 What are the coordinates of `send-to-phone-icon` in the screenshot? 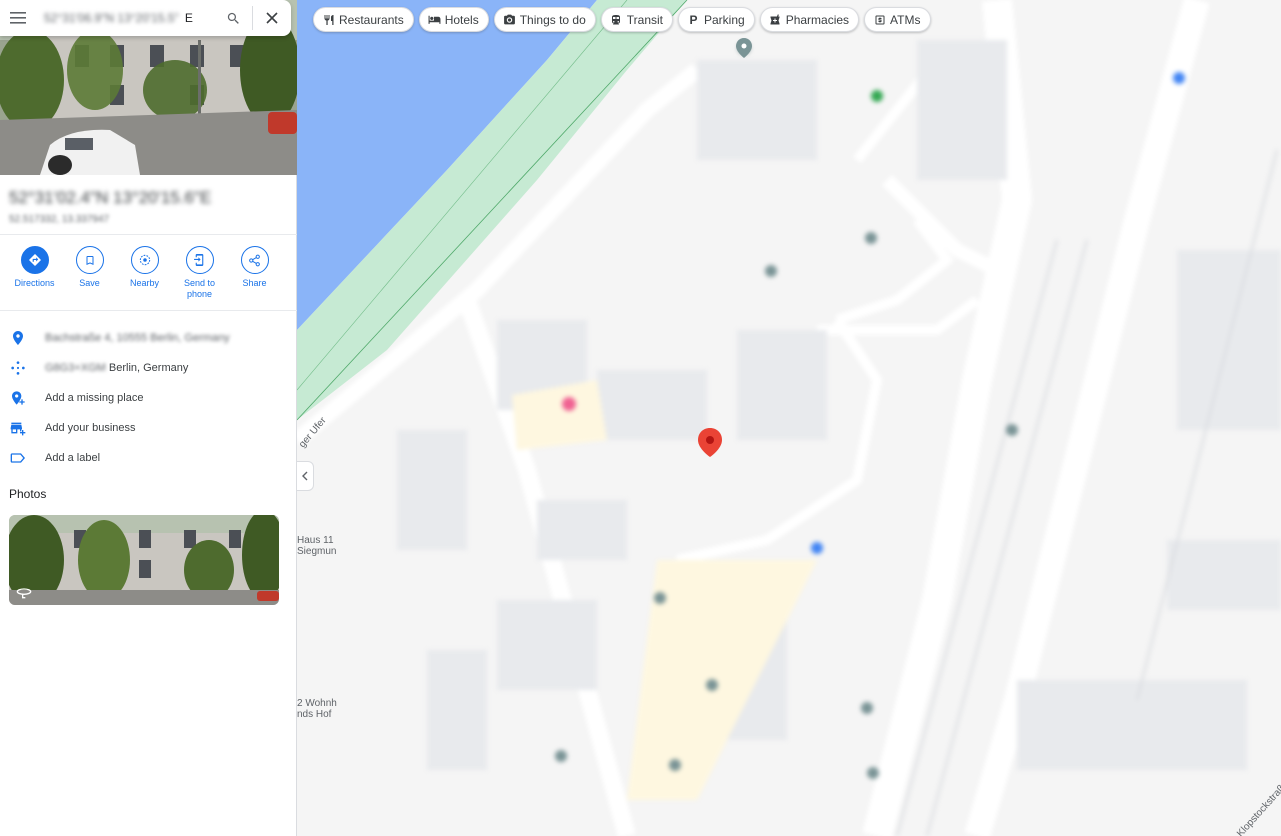 It's located at (199, 260).